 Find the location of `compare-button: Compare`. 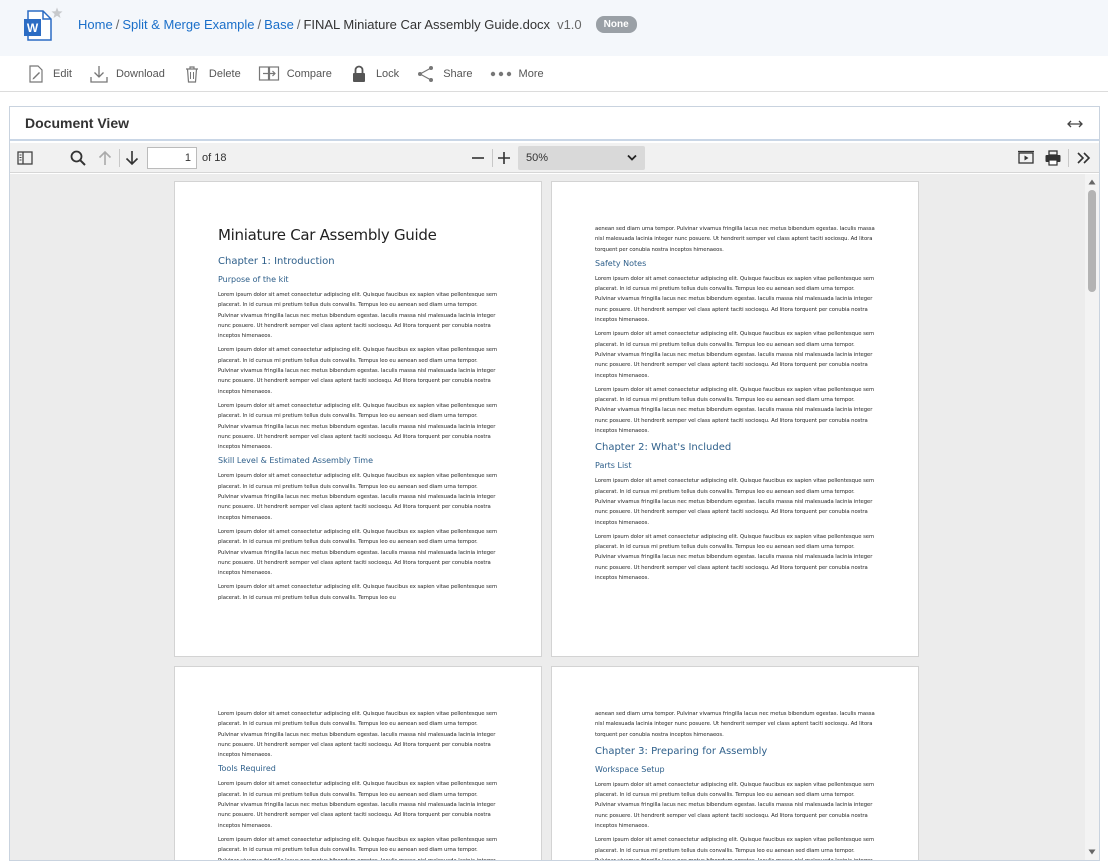

compare-button: Compare is located at coordinates (295, 74).